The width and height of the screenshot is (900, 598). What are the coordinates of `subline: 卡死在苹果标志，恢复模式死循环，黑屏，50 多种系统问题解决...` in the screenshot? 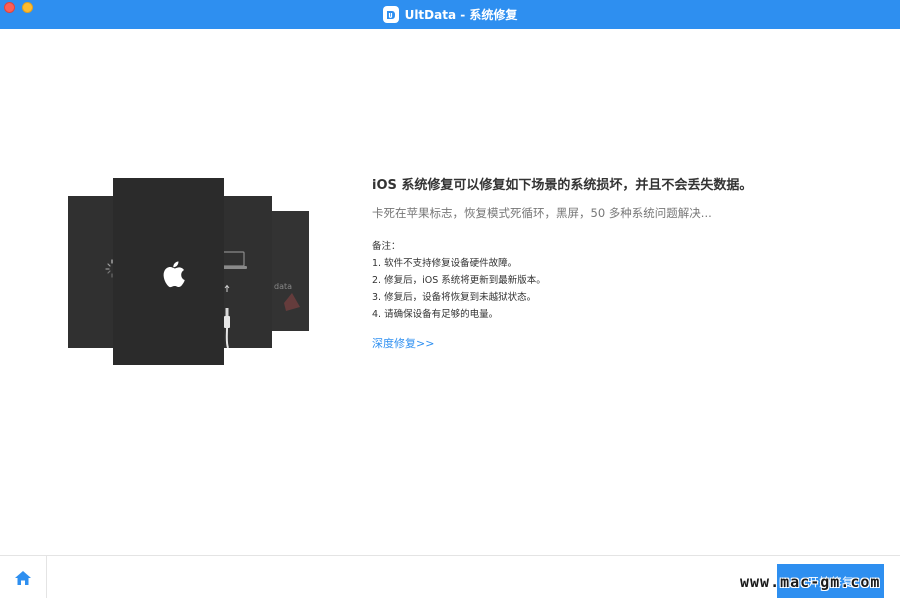 It's located at (542, 213).